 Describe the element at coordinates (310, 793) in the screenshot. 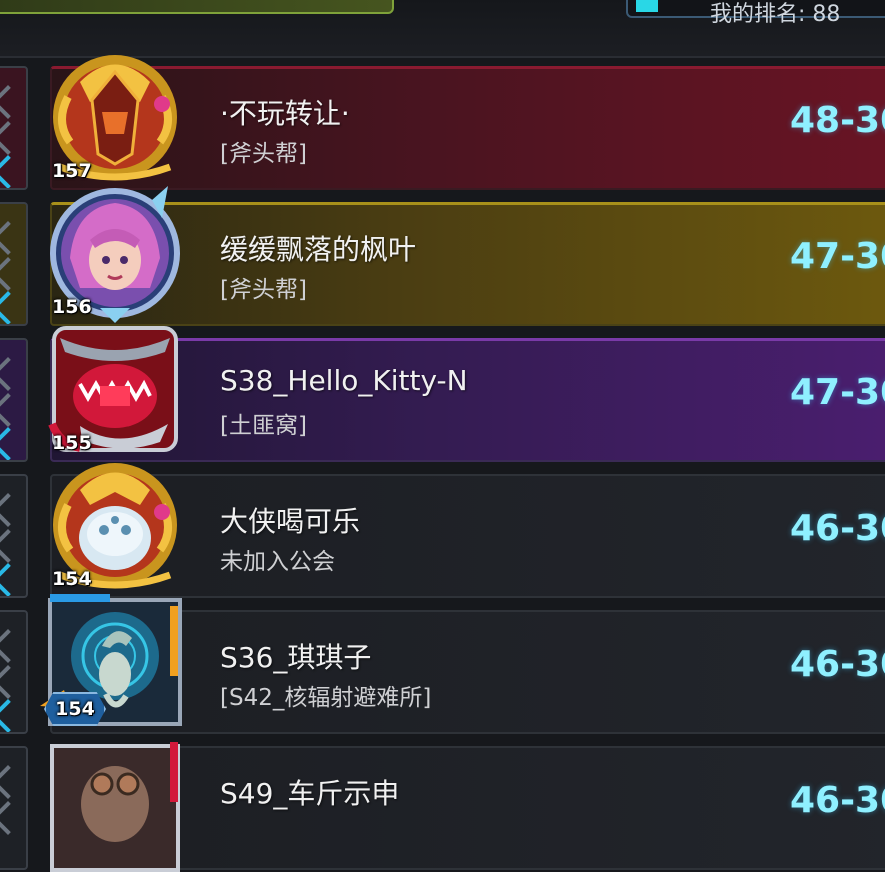

I see `player-name: S49_车斤示申` at that location.